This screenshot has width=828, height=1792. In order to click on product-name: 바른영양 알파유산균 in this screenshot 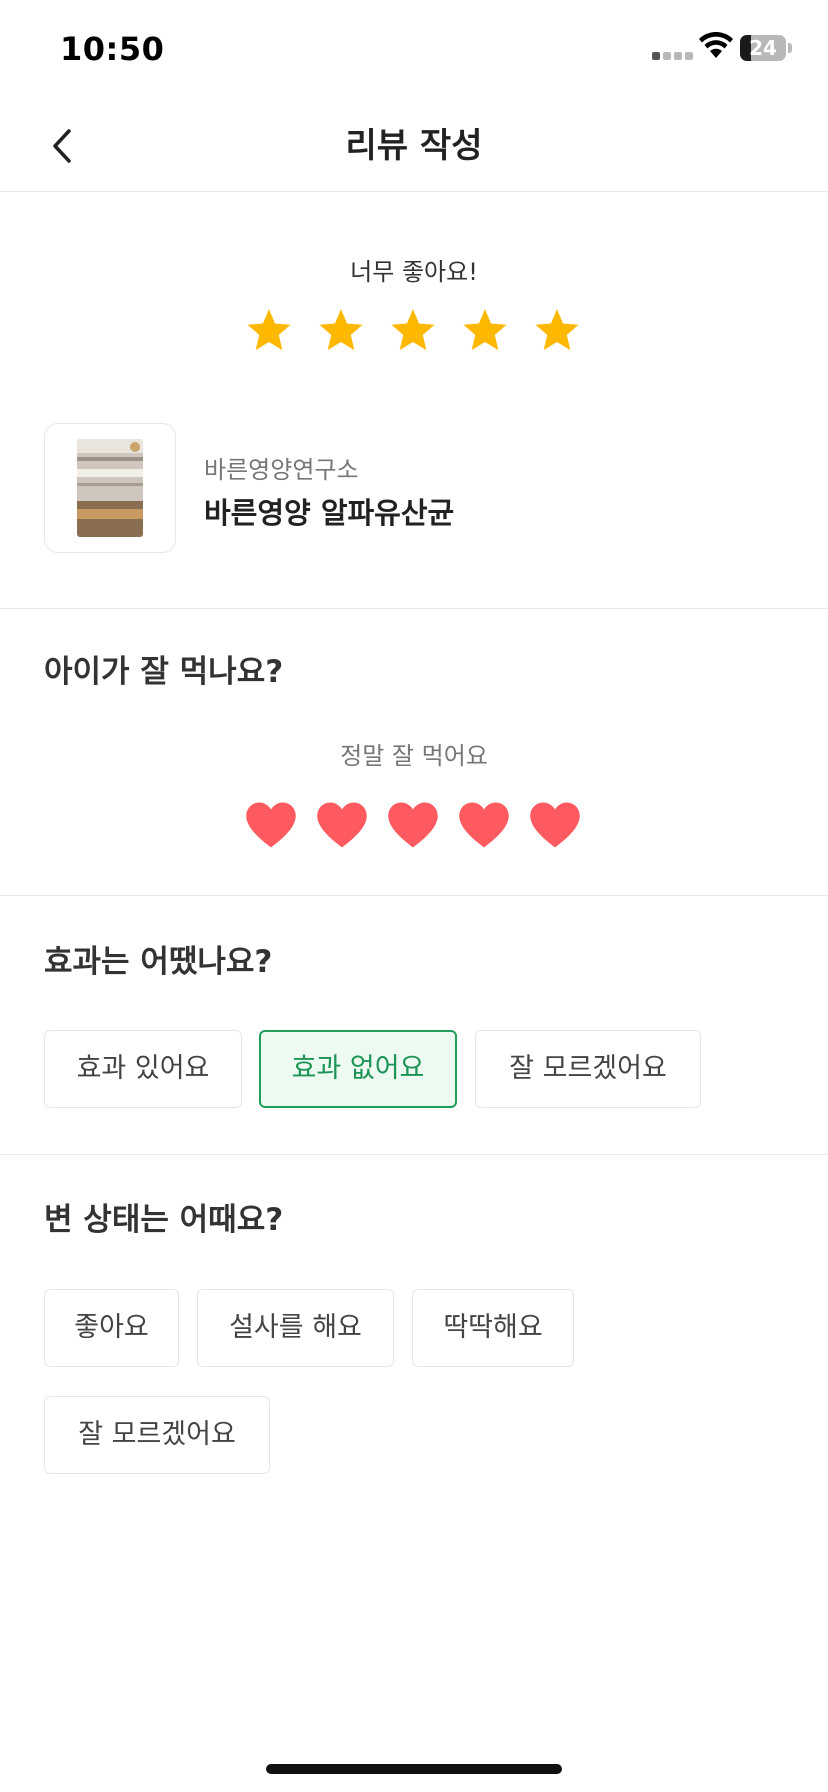, I will do `click(329, 513)`.